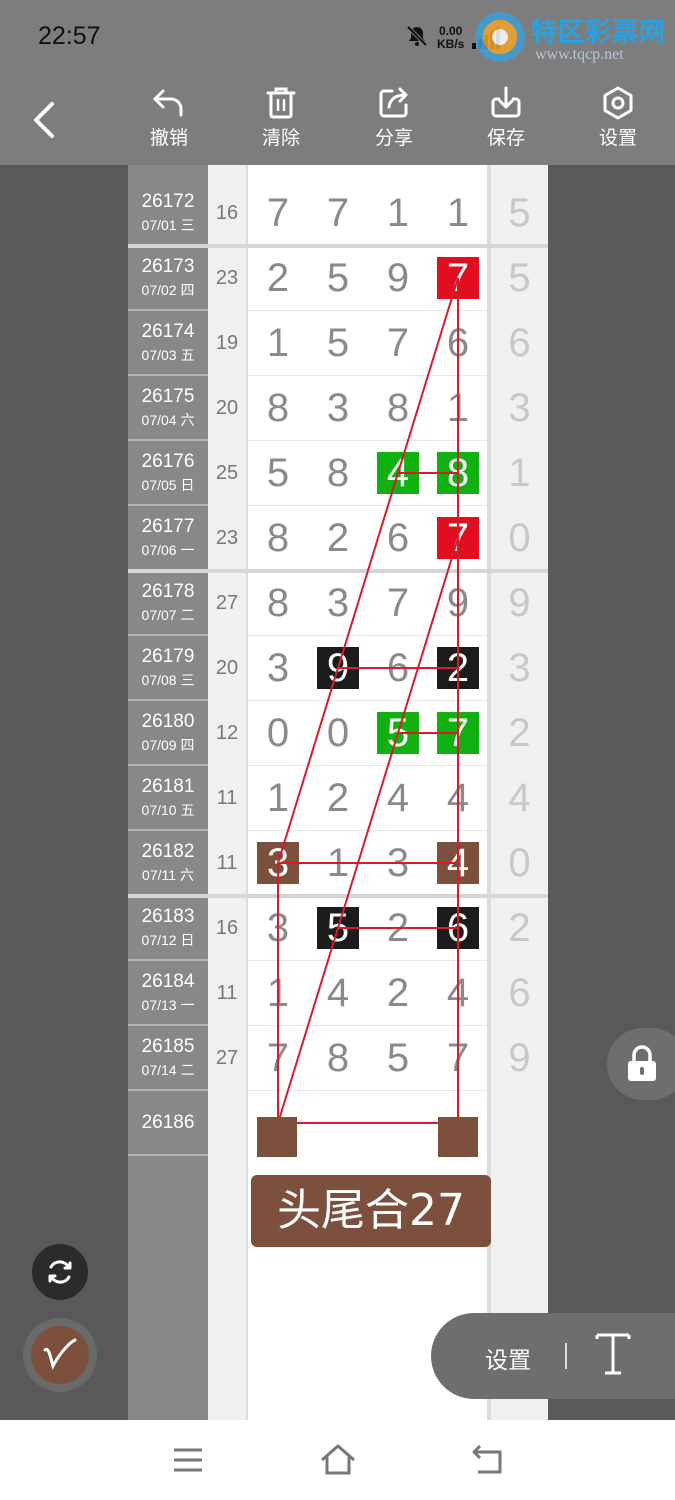 This screenshot has width=675, height=1500. I want to click on home-nav-button, so click(338, 1460).